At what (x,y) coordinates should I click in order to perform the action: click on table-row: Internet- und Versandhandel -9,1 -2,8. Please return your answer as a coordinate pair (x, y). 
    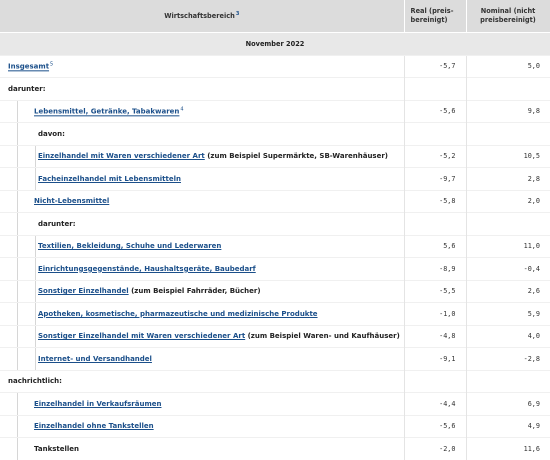
    Looking at the image, I should click on (275, 358).